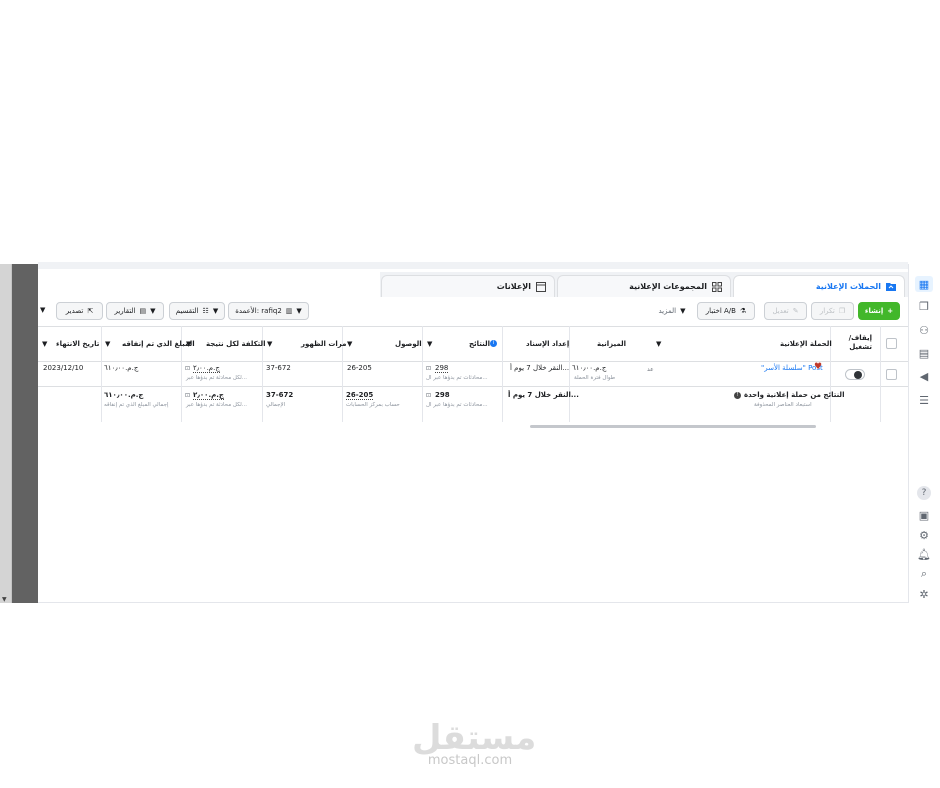 The width and height of the screenshot is (940, 788). I want to click on summary-reach: 26-205, so click(360, 395).